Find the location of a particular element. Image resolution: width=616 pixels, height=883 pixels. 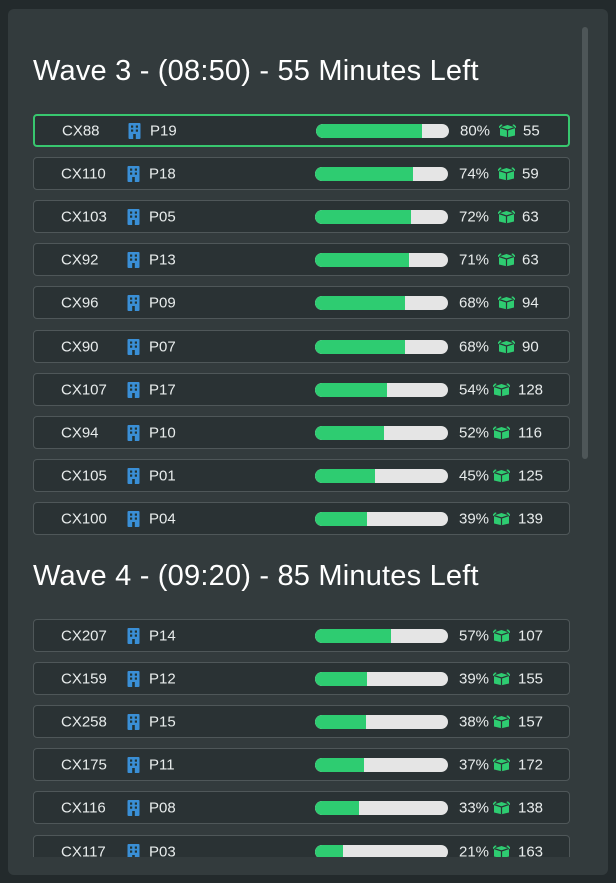

box-count: 107 is located at coordinates (531, 635).